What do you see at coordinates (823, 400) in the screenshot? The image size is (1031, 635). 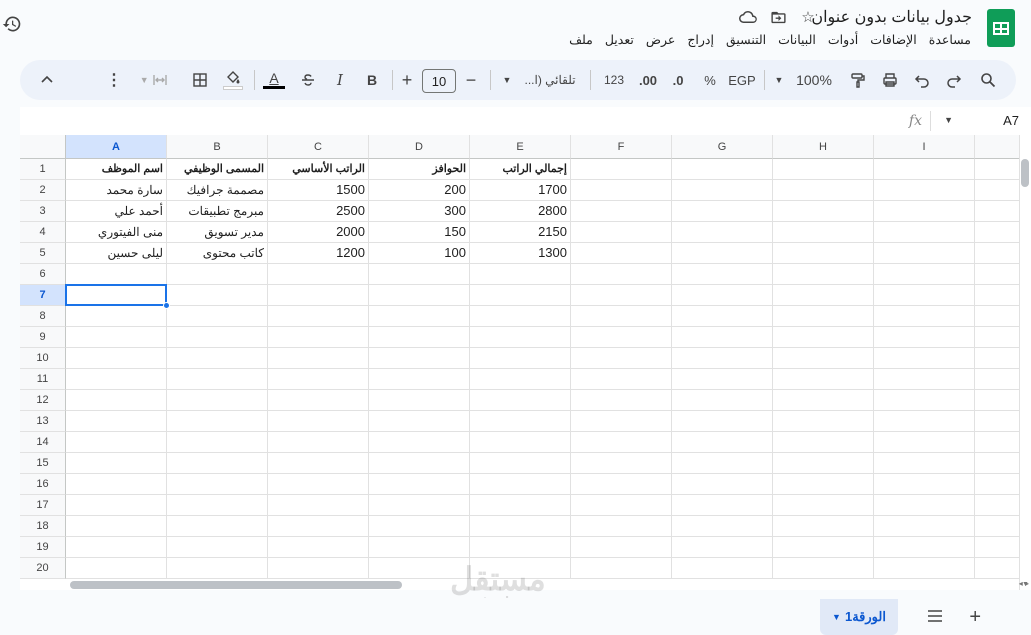 I see `cell-h12` at bounding box center [823, 400].